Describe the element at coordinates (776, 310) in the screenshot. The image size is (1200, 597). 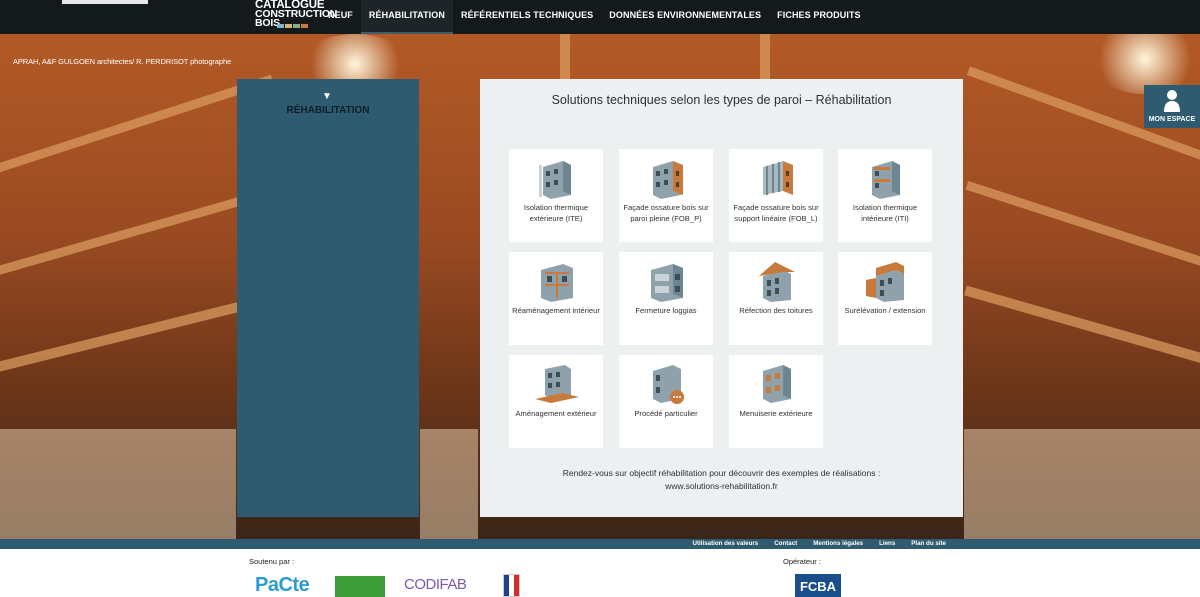
I see `card-label: Réfection des toitures` at that location.